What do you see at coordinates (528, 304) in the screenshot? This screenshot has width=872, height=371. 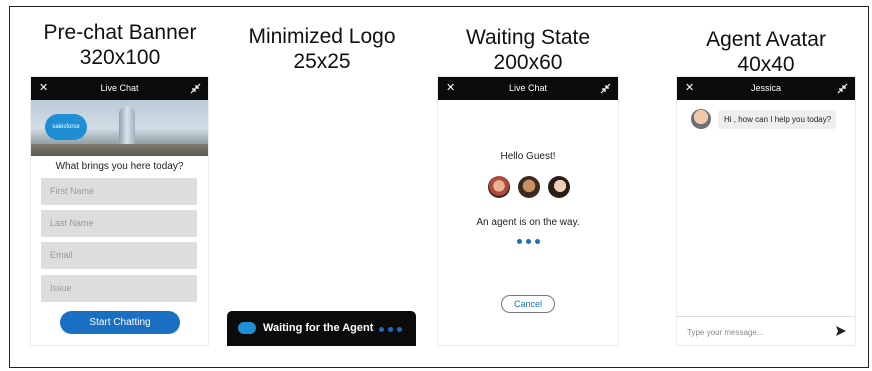 I see `cancel-button: Cancel` at bounding box center [528, 304].